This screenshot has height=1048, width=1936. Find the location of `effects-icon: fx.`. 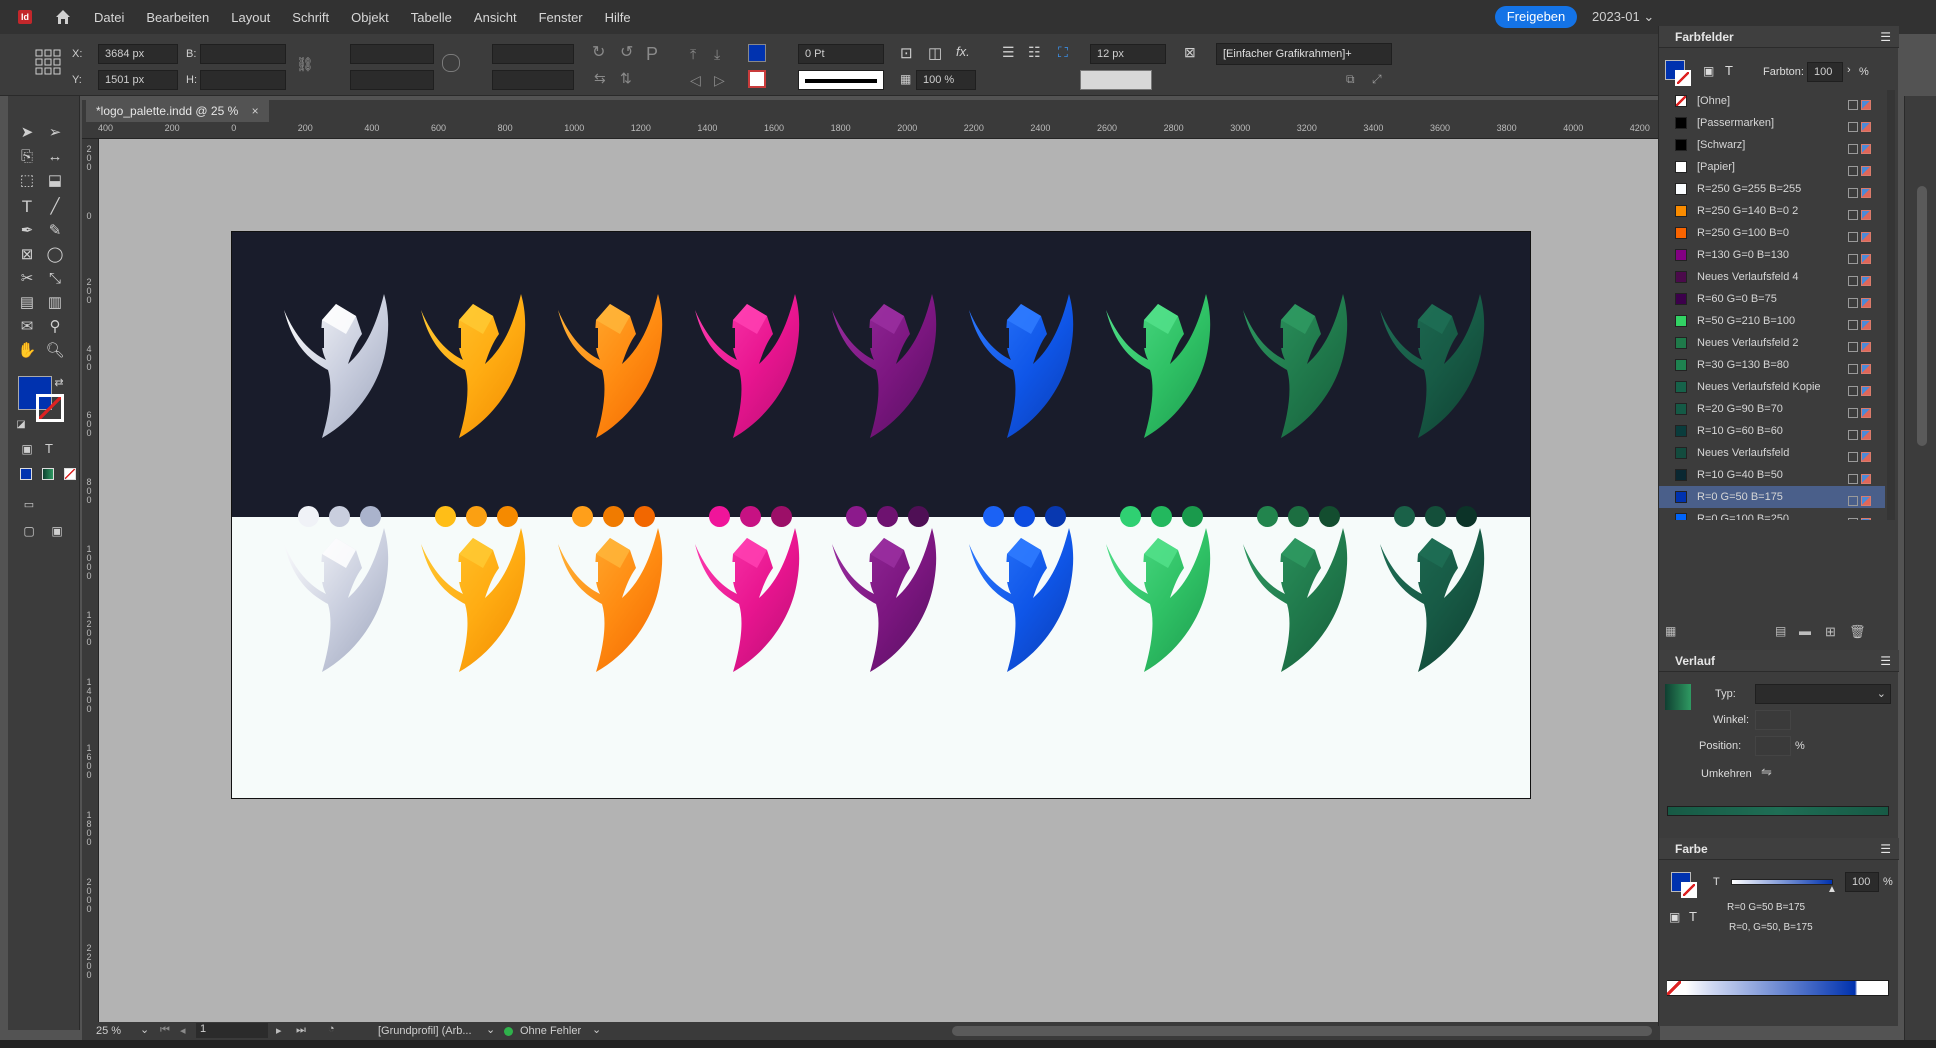

effects-icon: fx. is located at coordinates (963, 51).